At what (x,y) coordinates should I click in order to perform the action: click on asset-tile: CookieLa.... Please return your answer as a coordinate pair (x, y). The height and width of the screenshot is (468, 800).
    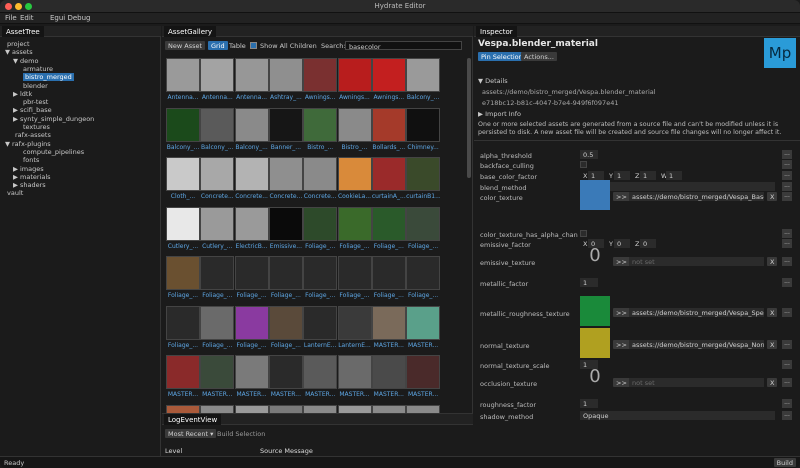
    Looking at the image, I should click on (354, 182).